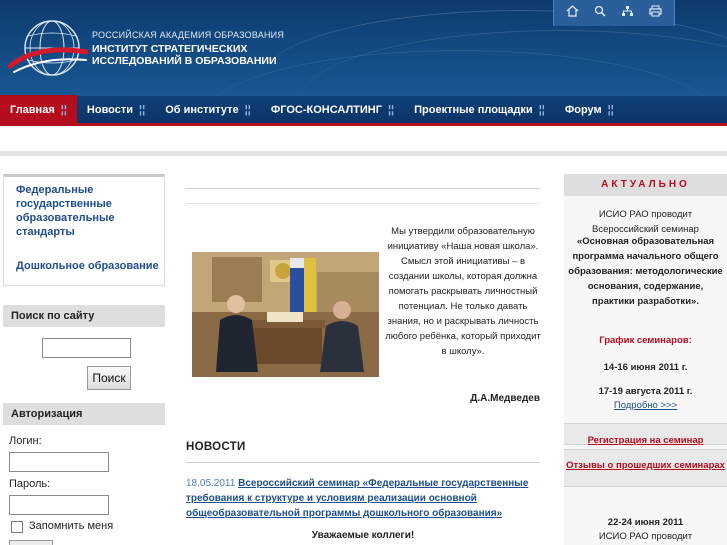 Image resolution: width=727 pixels, height=545 pixels. Describe the element at coordinates (363, 535) in the screenshot. I see `news-greeting: Уважаемые коллеги!` at that location.